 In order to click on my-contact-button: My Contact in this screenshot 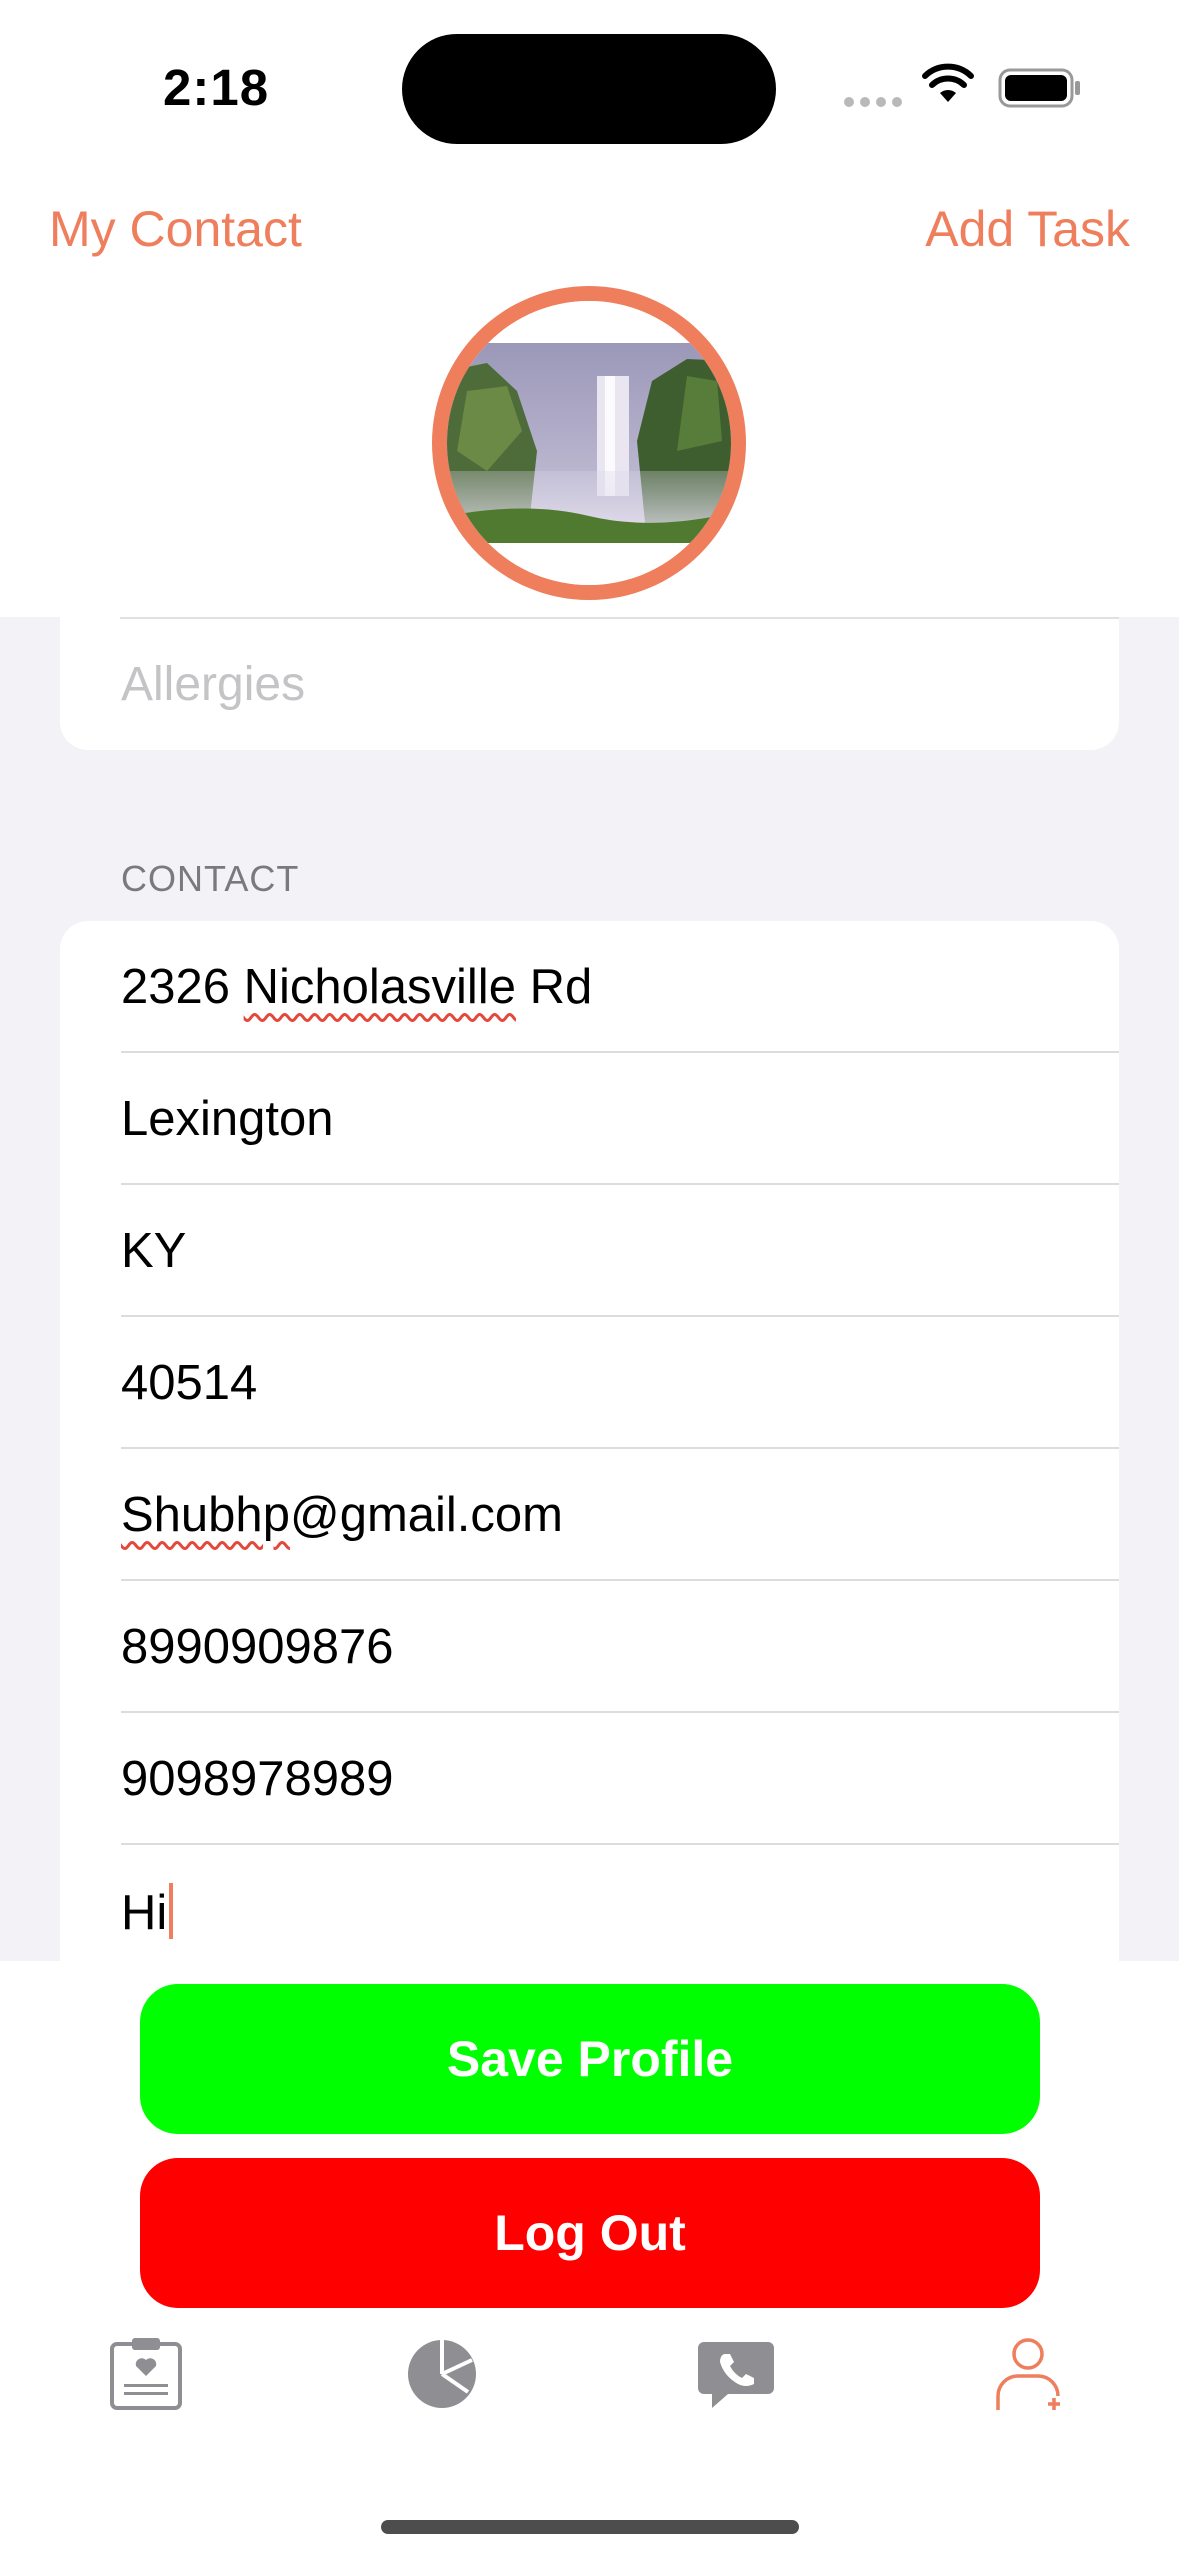, I will do `click(175, 229)`.